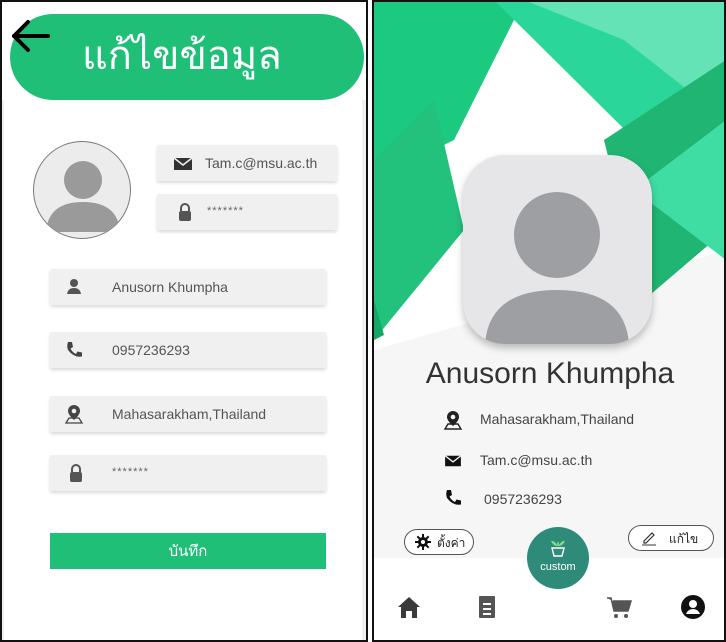  Describe the element at coordinates (170, 287) in the screenshot. I see `name-value: Anusorn Khumpha` at that location.